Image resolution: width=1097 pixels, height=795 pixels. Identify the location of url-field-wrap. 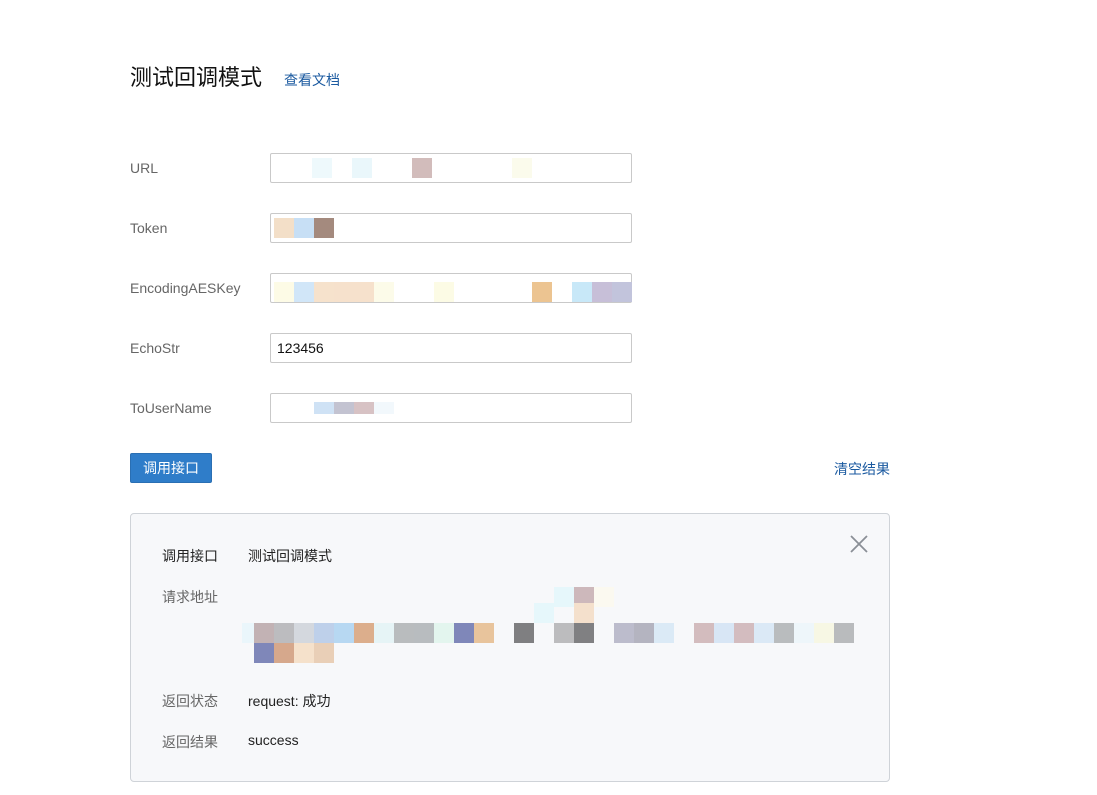
(451, 168).